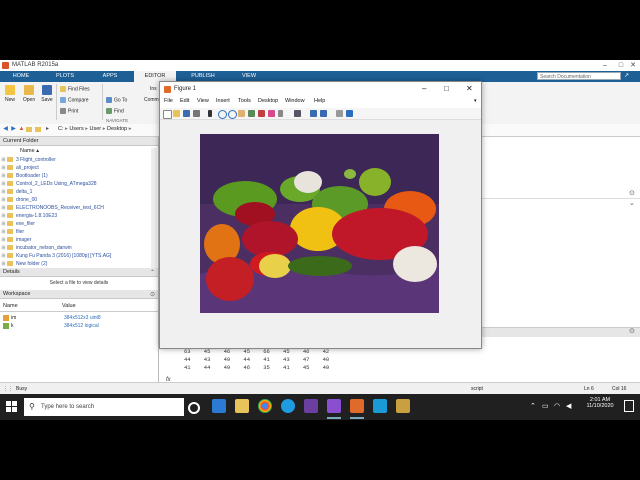  I want to click on path-segment: C:, so click(61, 129).